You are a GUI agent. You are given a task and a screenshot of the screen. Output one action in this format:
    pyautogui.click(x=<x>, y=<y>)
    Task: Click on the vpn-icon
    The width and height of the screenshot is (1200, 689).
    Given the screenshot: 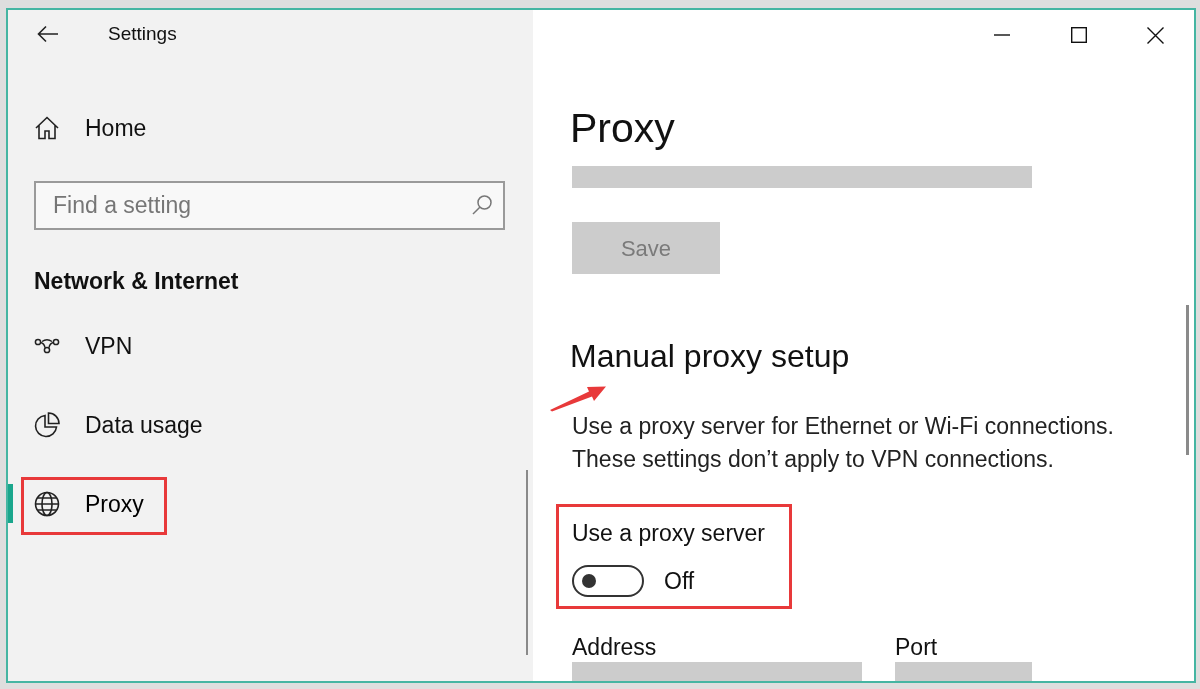 What is the action you would take?
    pyautogui.click(x=47, y=346)
    